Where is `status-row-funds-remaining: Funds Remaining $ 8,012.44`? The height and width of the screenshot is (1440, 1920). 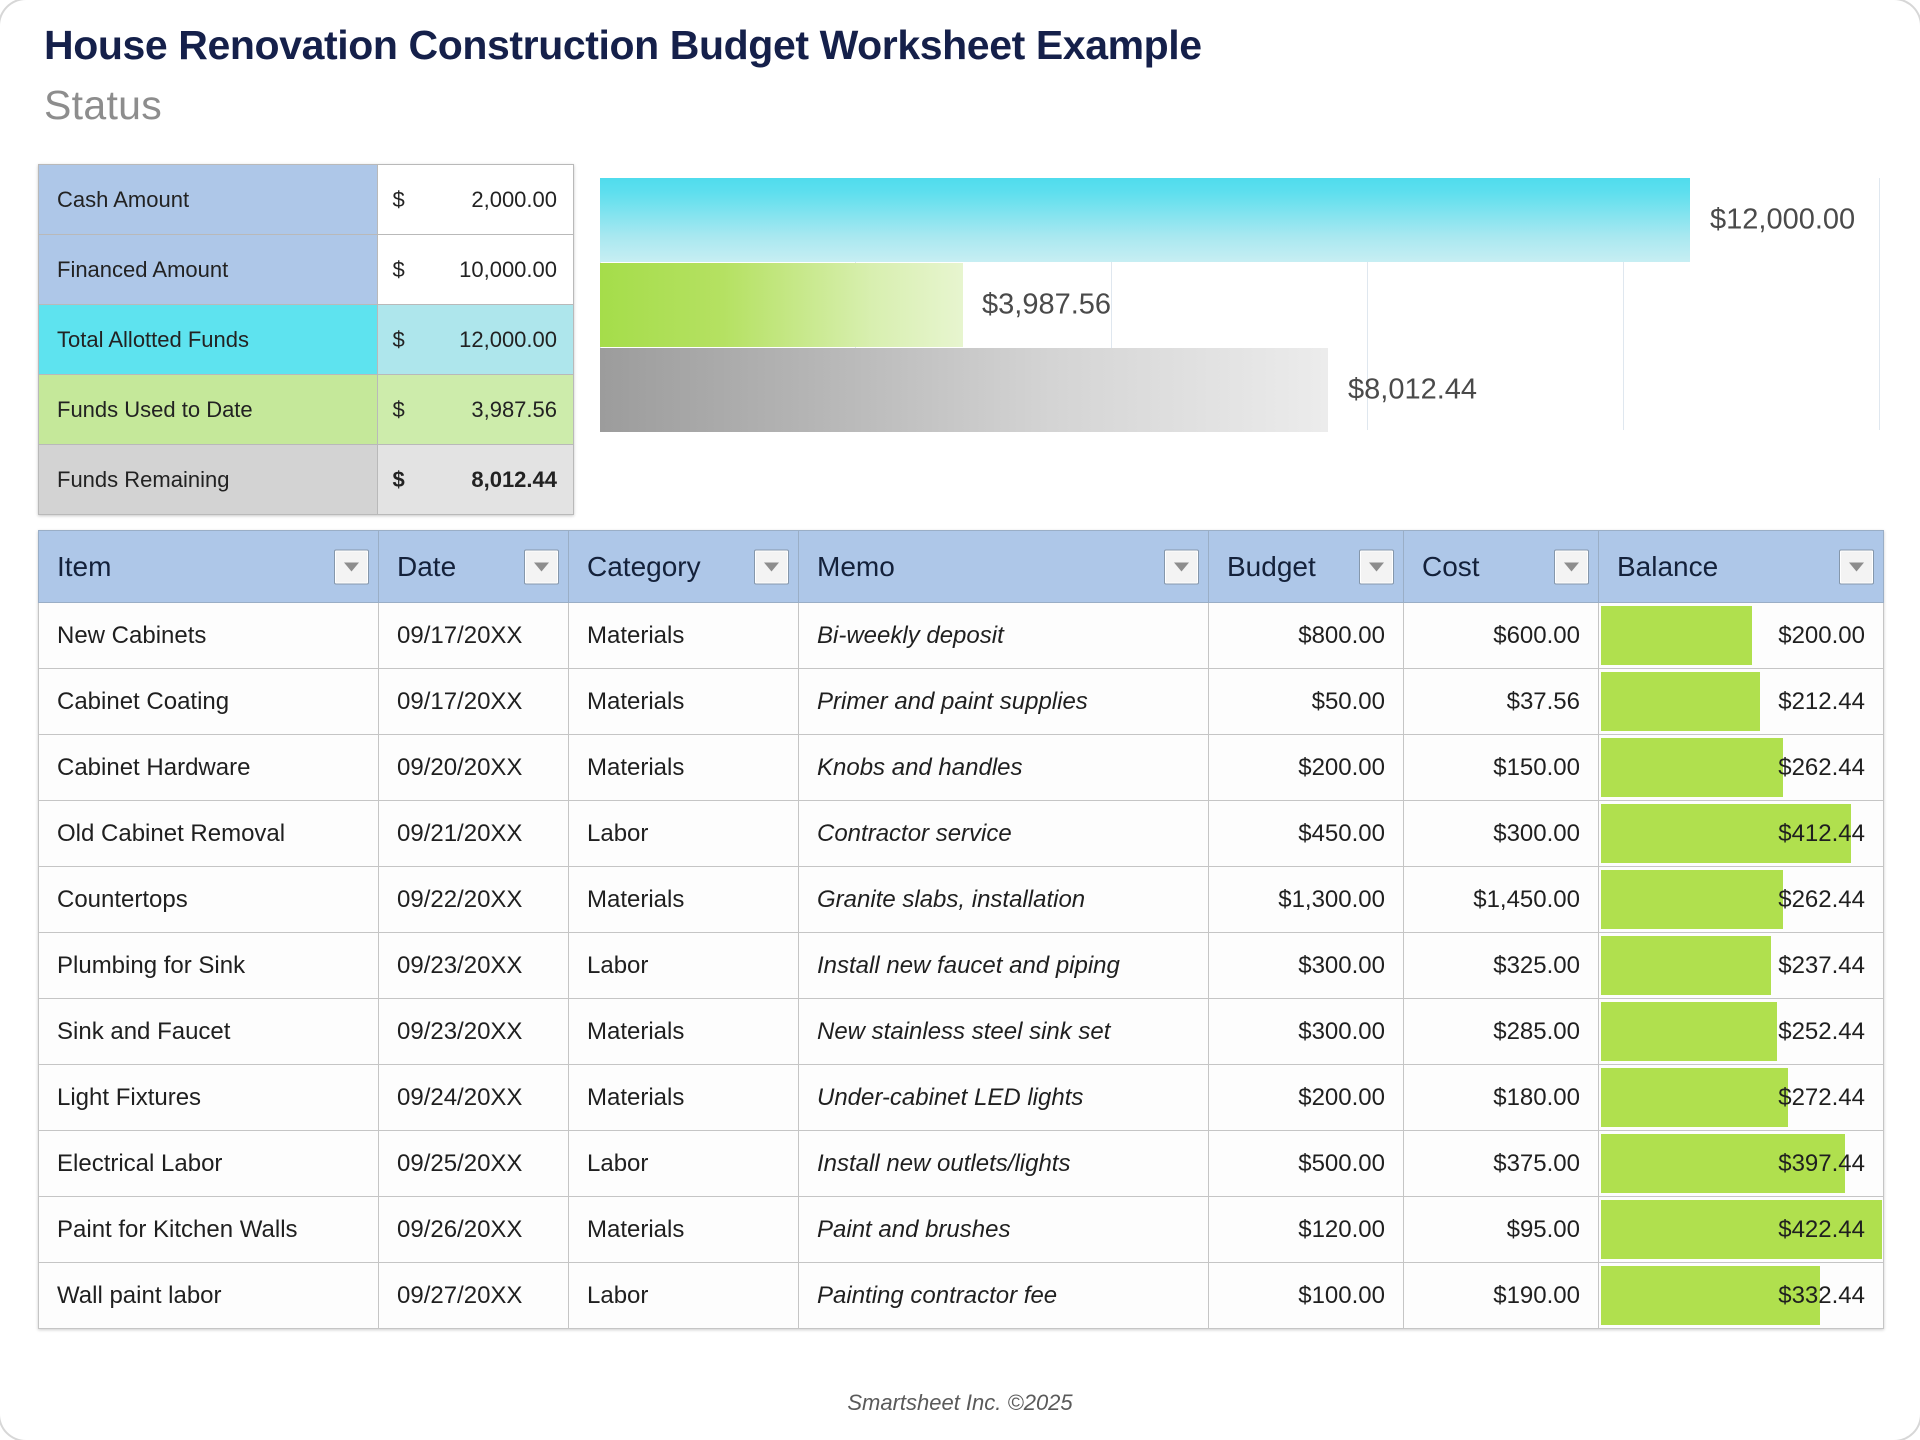
status-row-funds-remaining: Funds Remaining $ 8,012.44 is located at coordinates (305, 479).